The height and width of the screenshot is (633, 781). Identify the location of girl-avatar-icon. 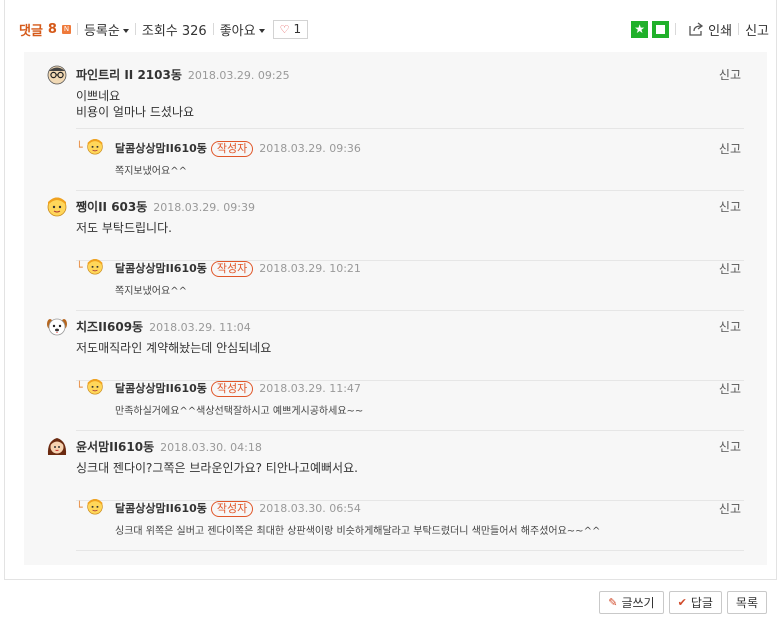
(57, 446).